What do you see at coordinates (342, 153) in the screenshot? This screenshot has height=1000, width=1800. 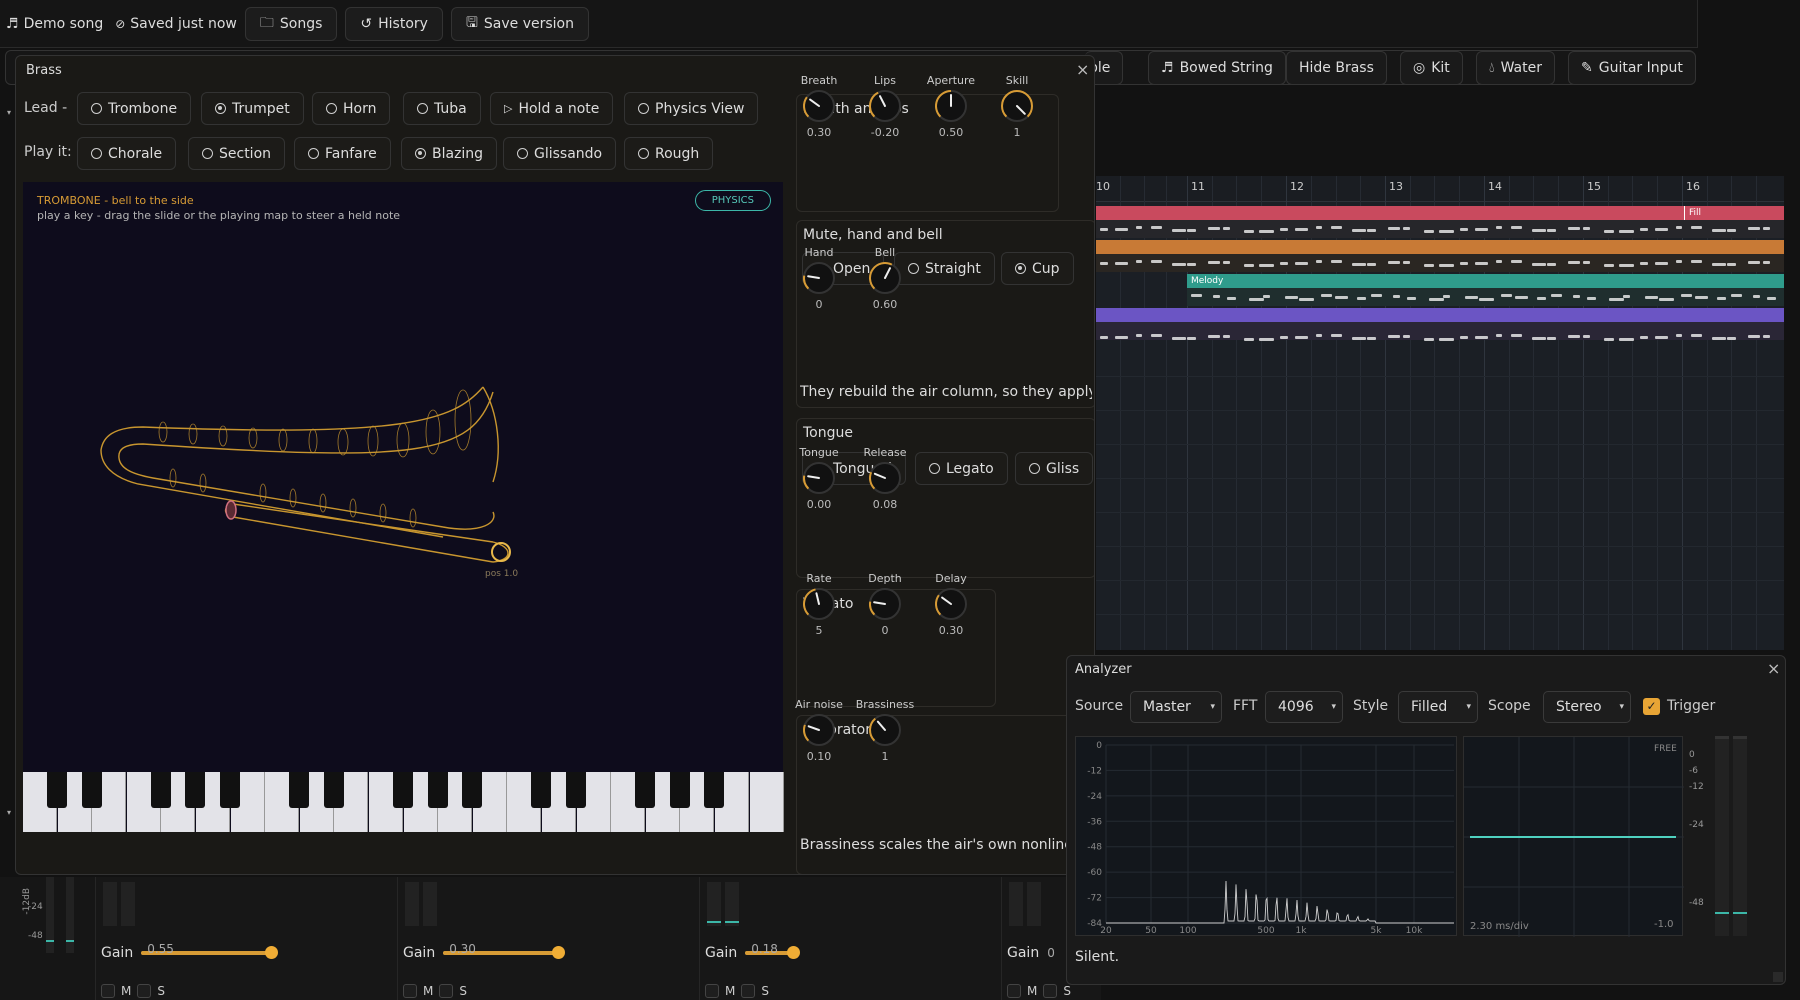 I see `play-option-fanfare: Fanfare` at bounding box center [342, 153].